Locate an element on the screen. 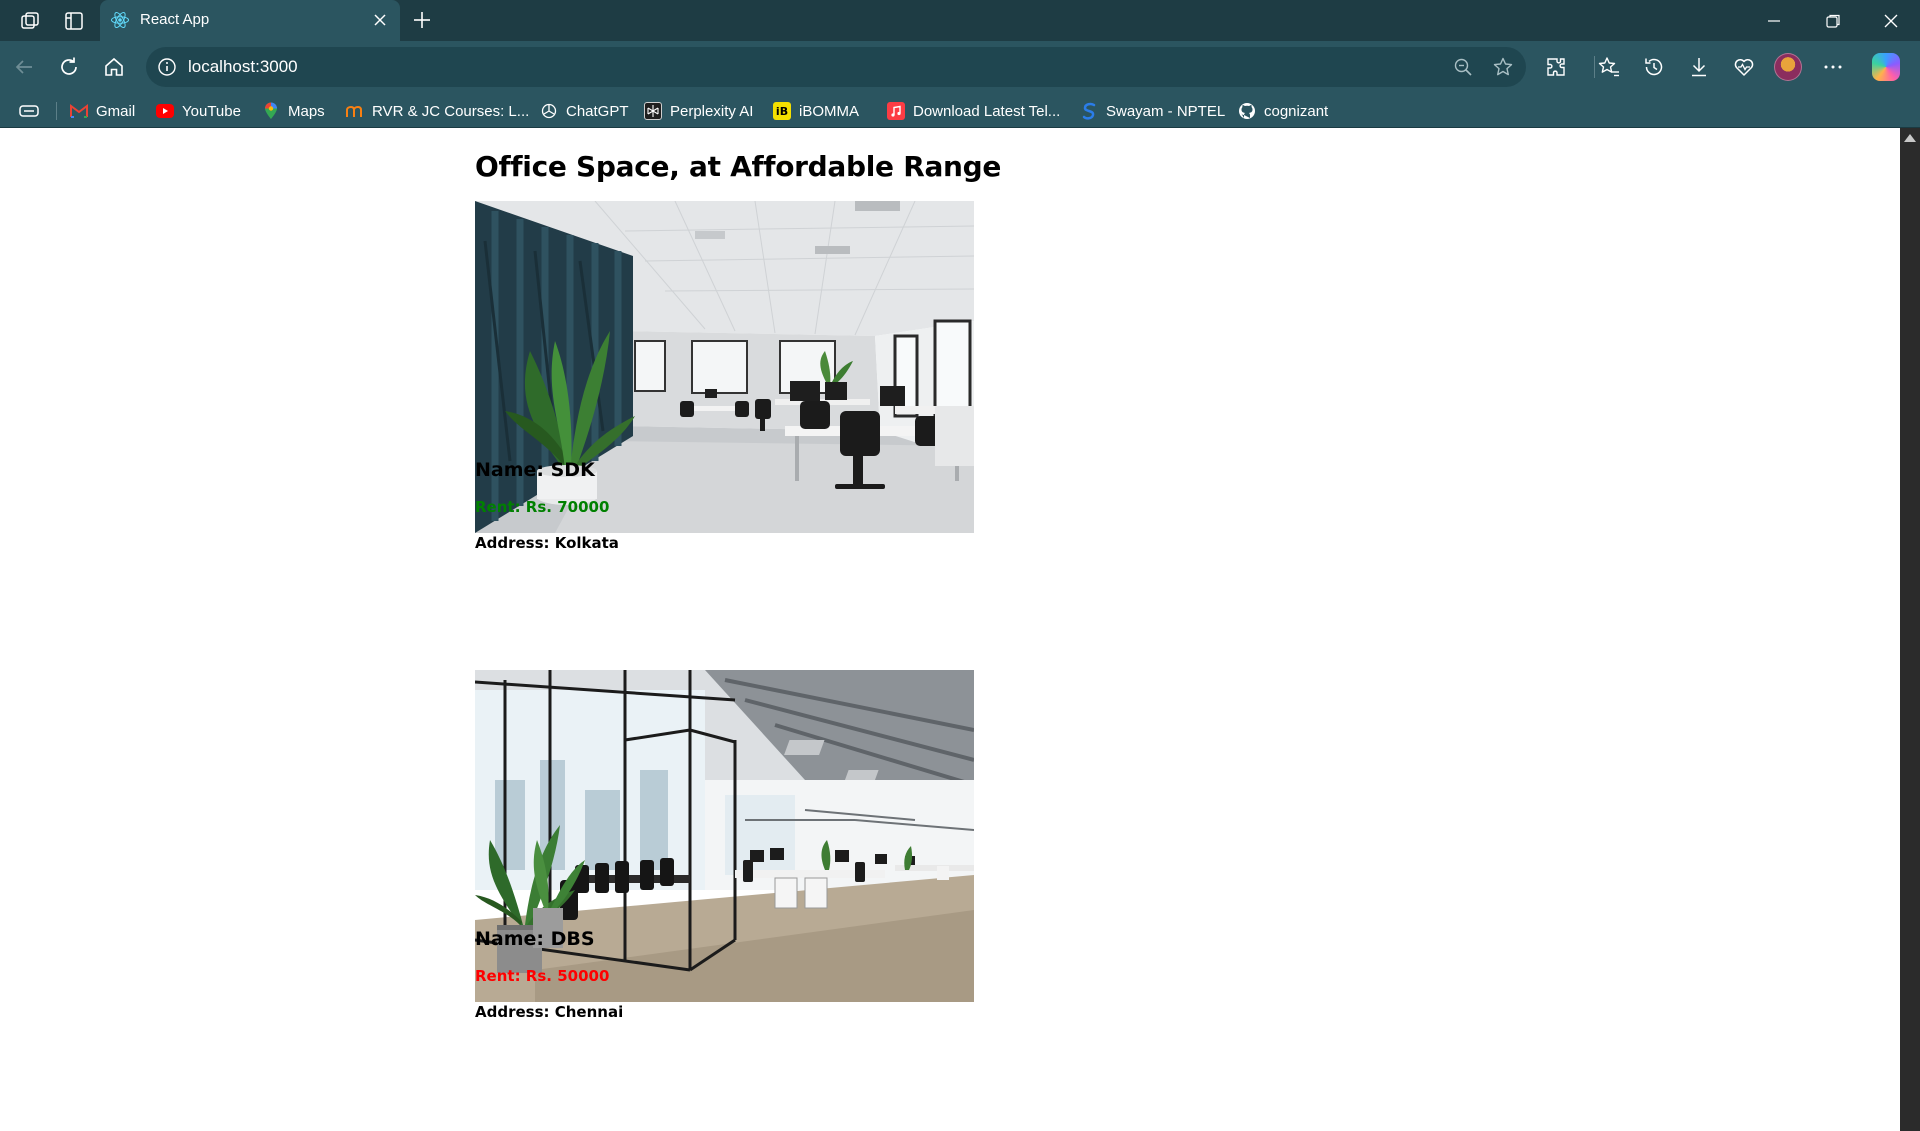  tab-title: React App is located at coordinates (175, 19).